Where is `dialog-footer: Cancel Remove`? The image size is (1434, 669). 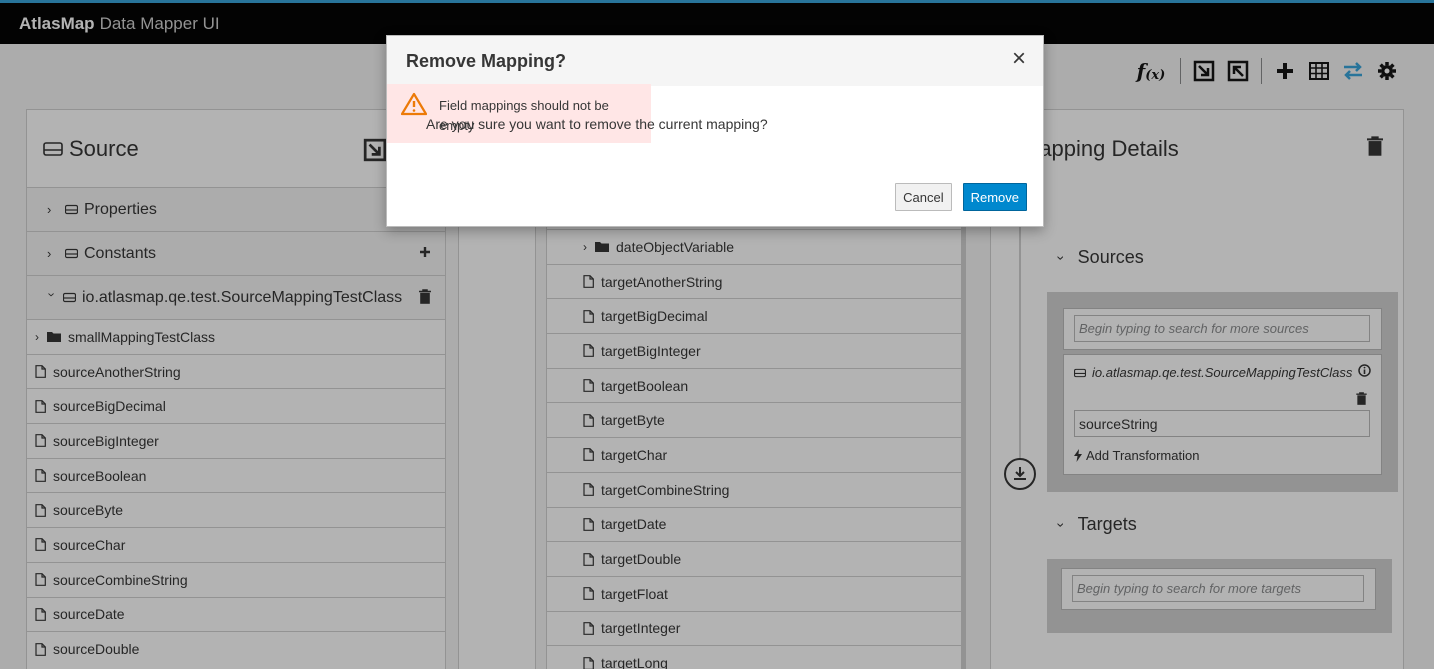
dialog-footer: Cancel Remove is located at coordinates (961, 197).